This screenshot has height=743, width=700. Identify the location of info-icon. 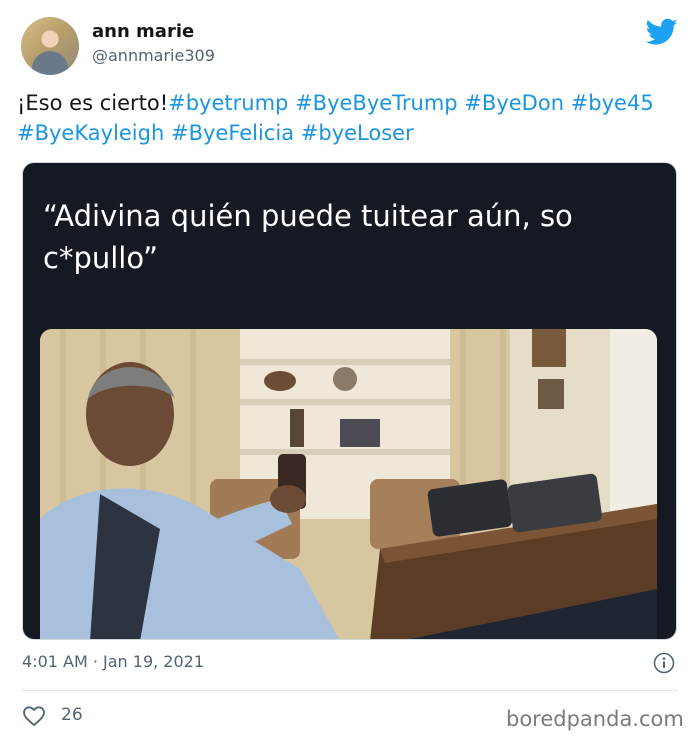
(664, 663).